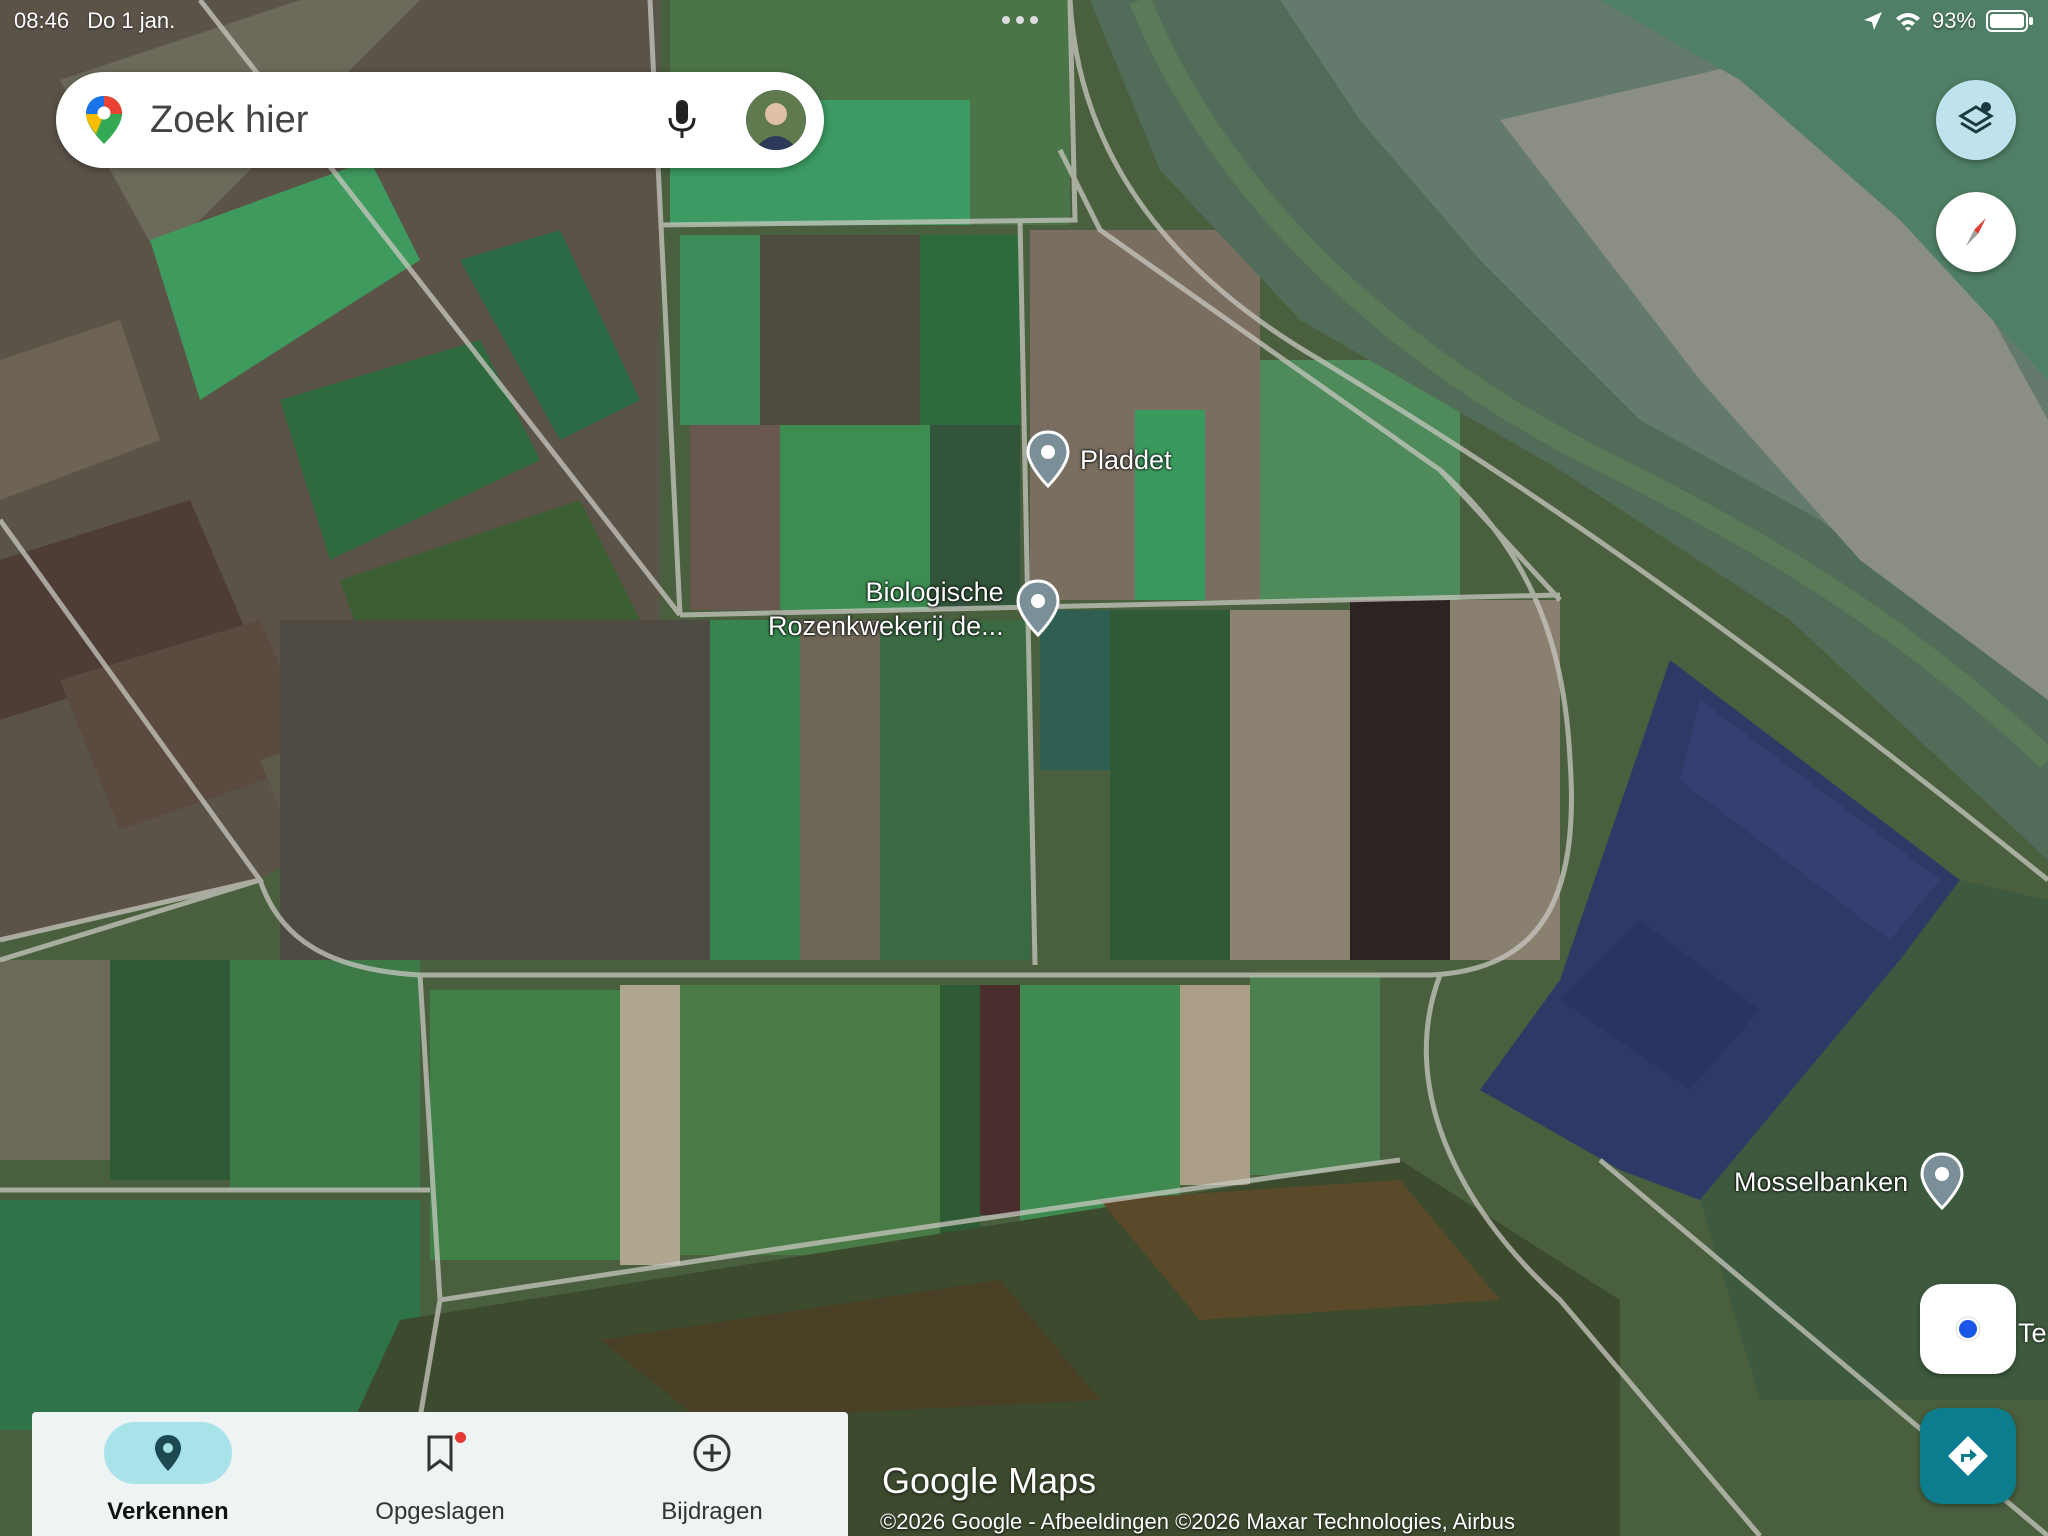 The image size is (2048, 1536). Describe the element at coordinates (440, 1511) in the screenshot. I see `tab-label-opgeslagen: Opgeslagen` at that location.